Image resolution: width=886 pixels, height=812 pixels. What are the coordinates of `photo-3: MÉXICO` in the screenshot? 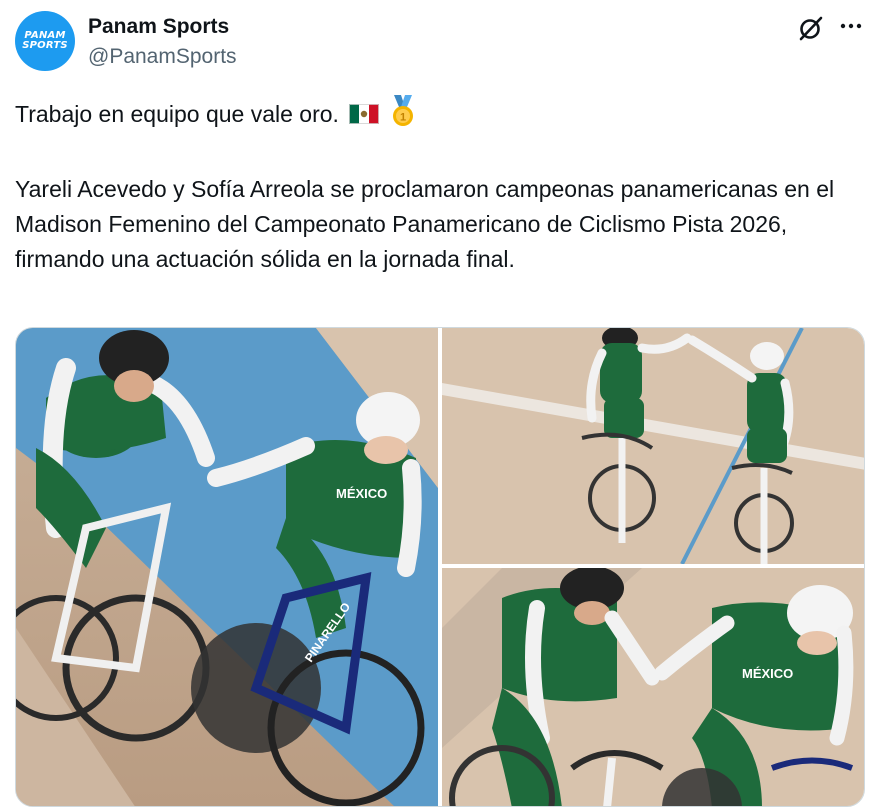 It's located at (653, 687).